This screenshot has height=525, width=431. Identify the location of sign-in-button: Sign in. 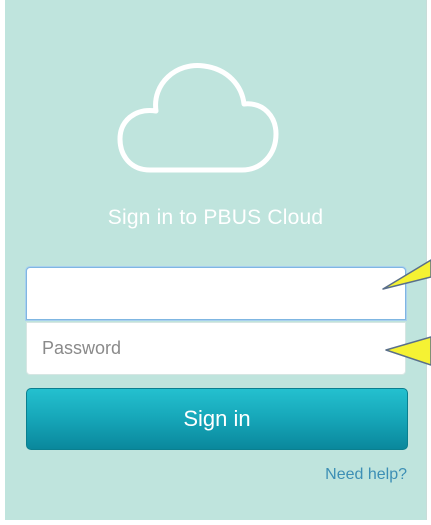
(217, 419).